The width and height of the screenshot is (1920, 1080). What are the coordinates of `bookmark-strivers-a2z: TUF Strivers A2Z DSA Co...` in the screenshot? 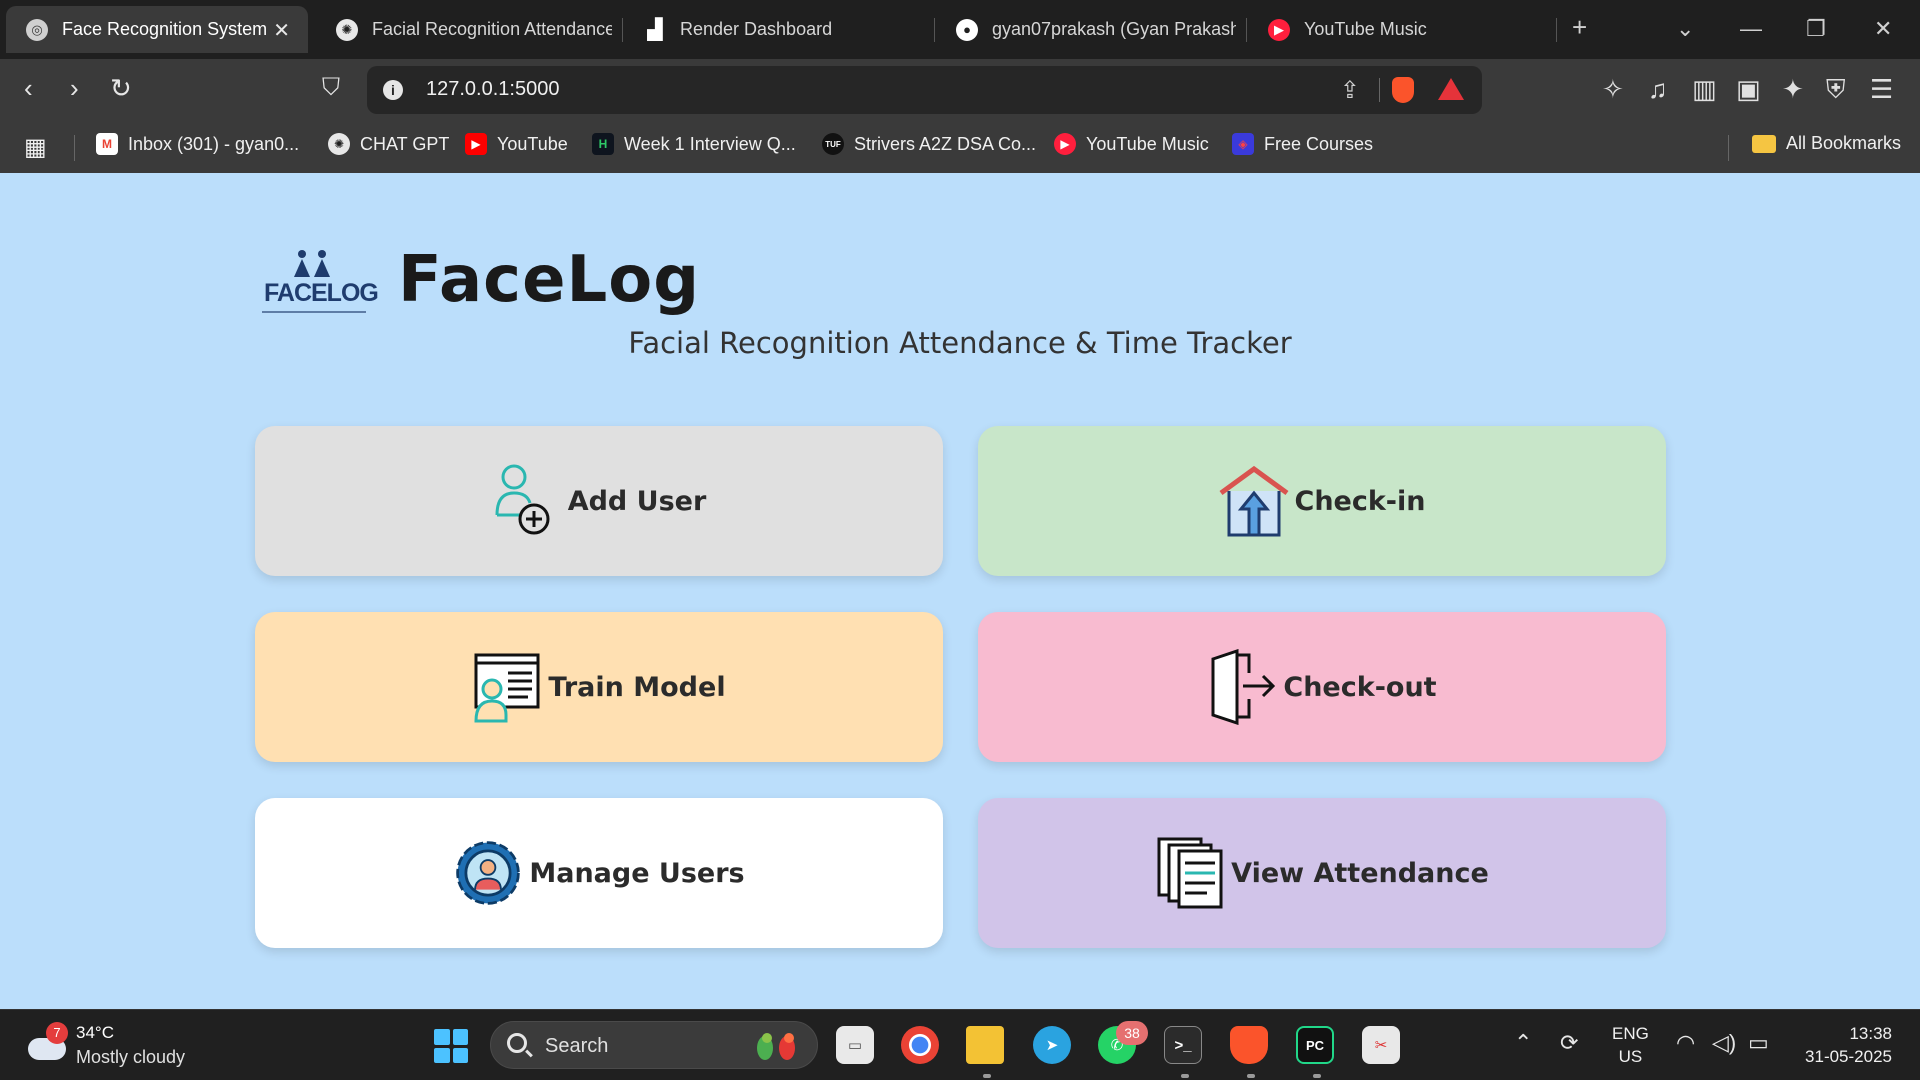 It's located at (929, 144).